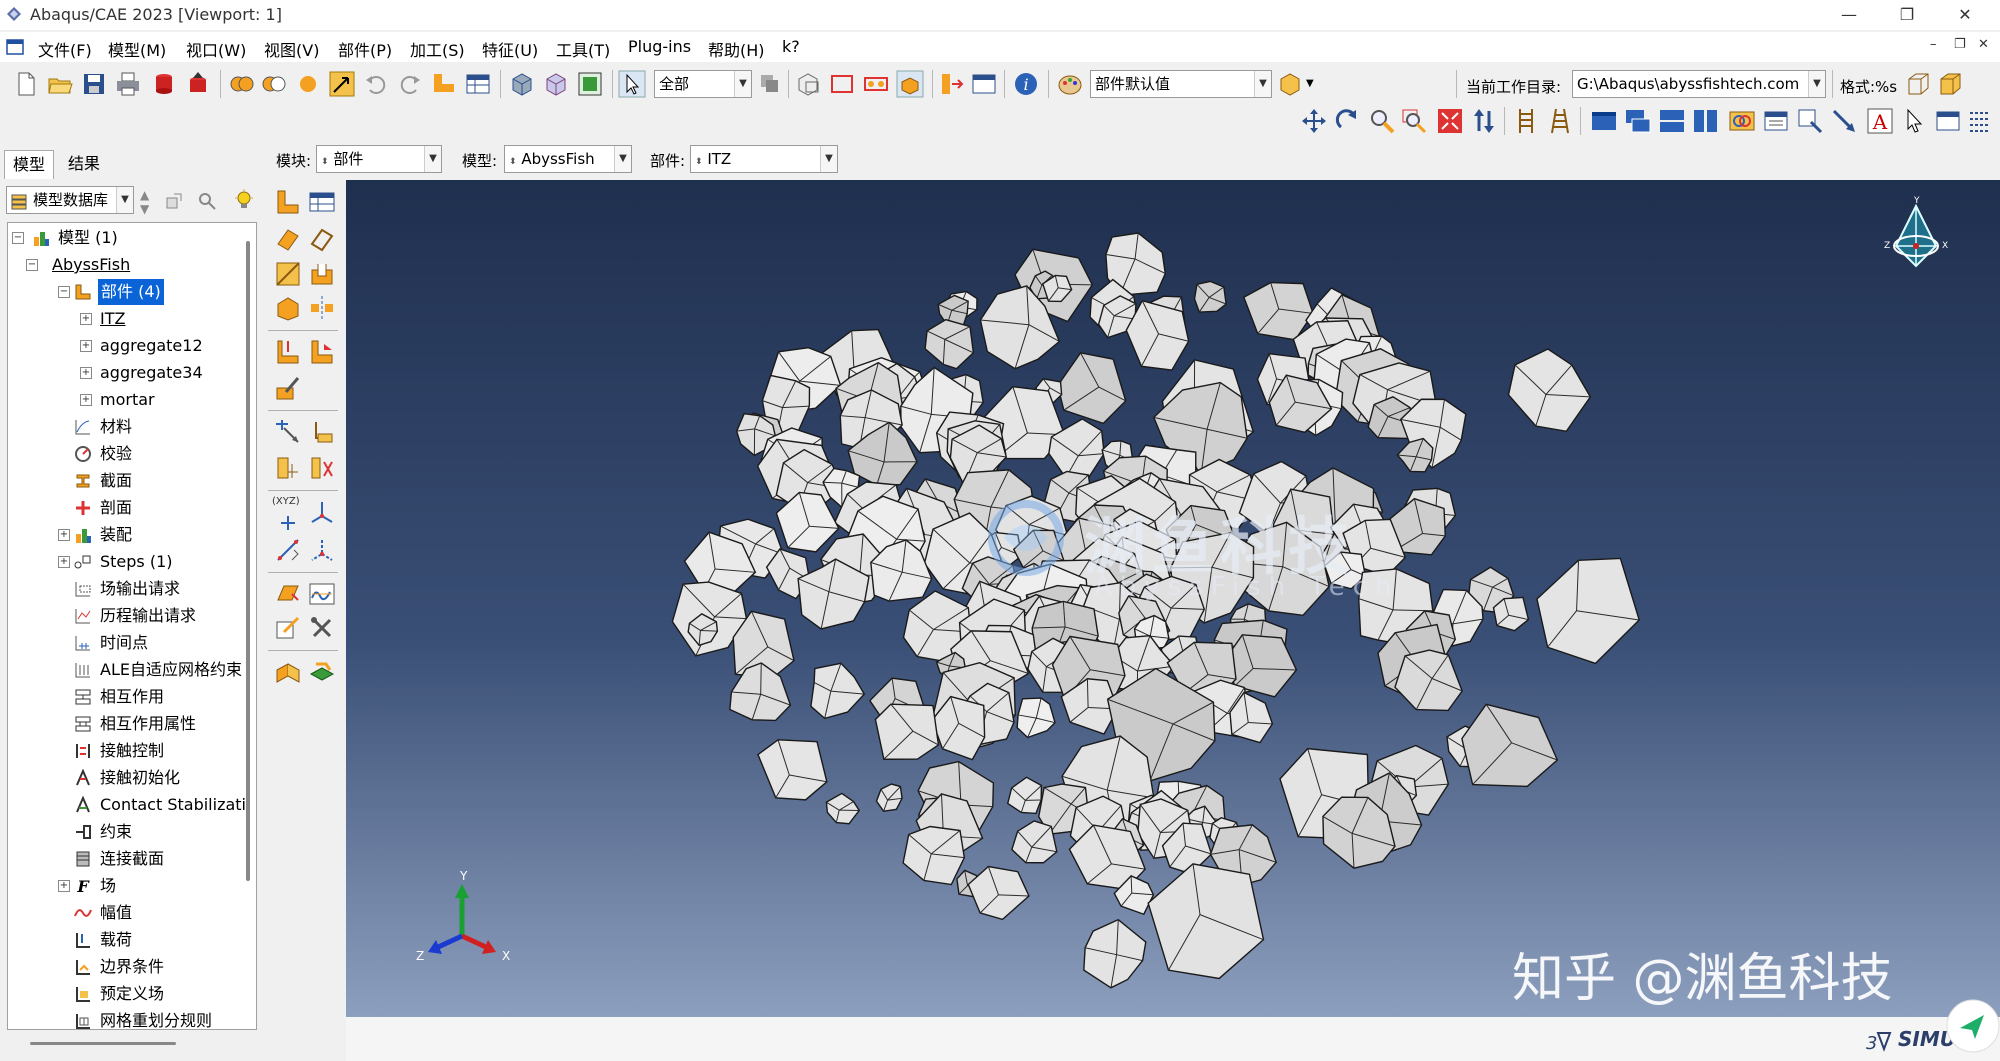 The width and height of the screenshot is (2000, 1061). What do you see at coordinates (288, 550) in the screenshot?
I see `datum-line-icon` at bounding box center [288, 550].